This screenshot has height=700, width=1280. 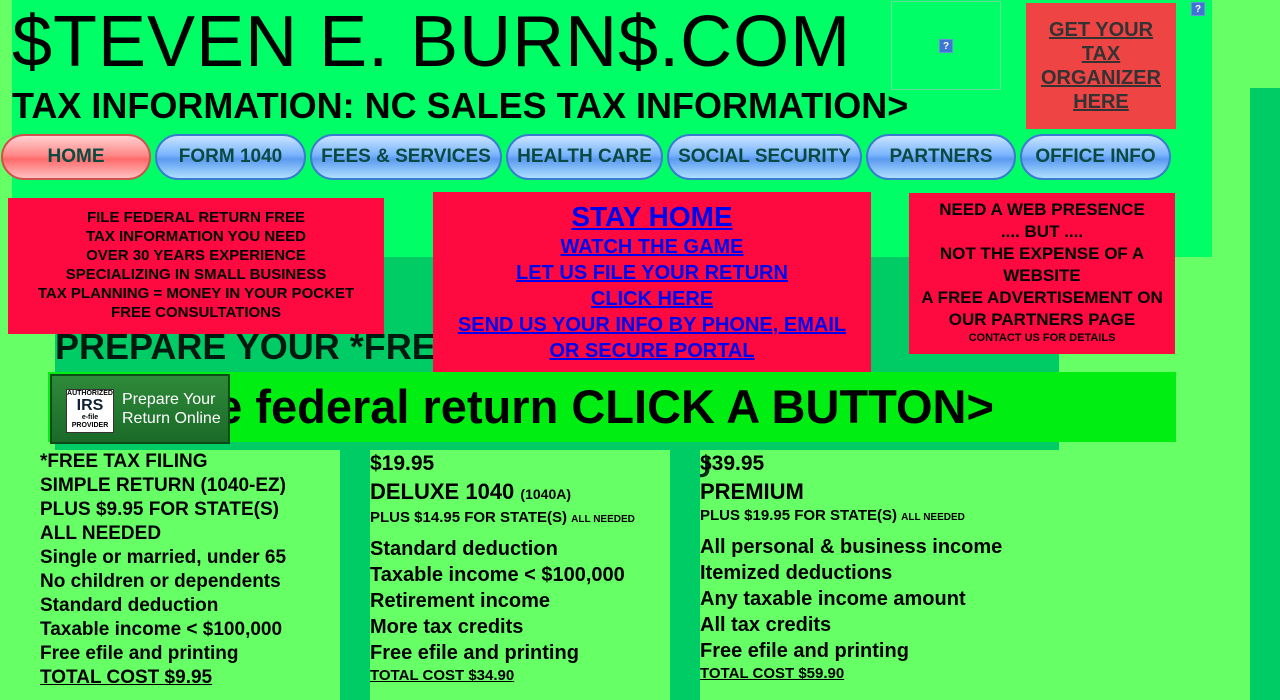 I want to click on nav-form-1040-button: FORM 1040, so click(x=230, y=157).